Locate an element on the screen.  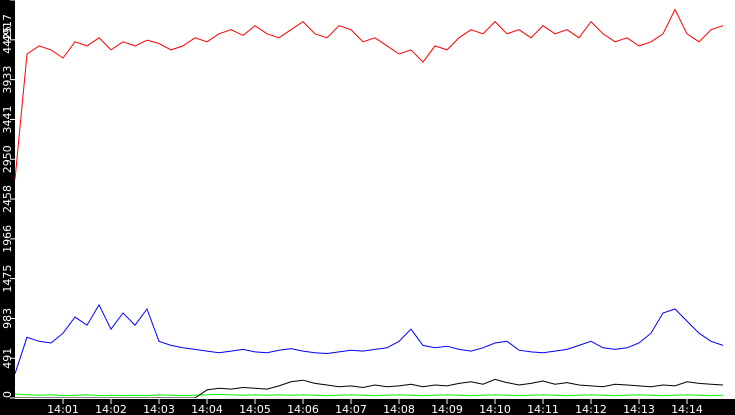
x-tick-label: 14:04 is located at coordinates (207, 409).